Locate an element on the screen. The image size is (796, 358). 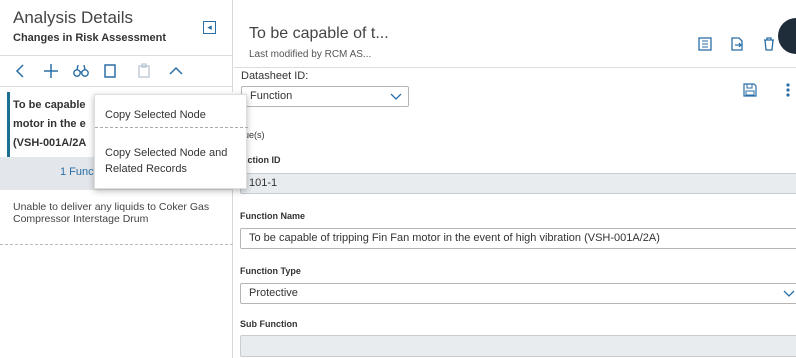
datasheet-id-value: Function is located at coordinates (271, 96).